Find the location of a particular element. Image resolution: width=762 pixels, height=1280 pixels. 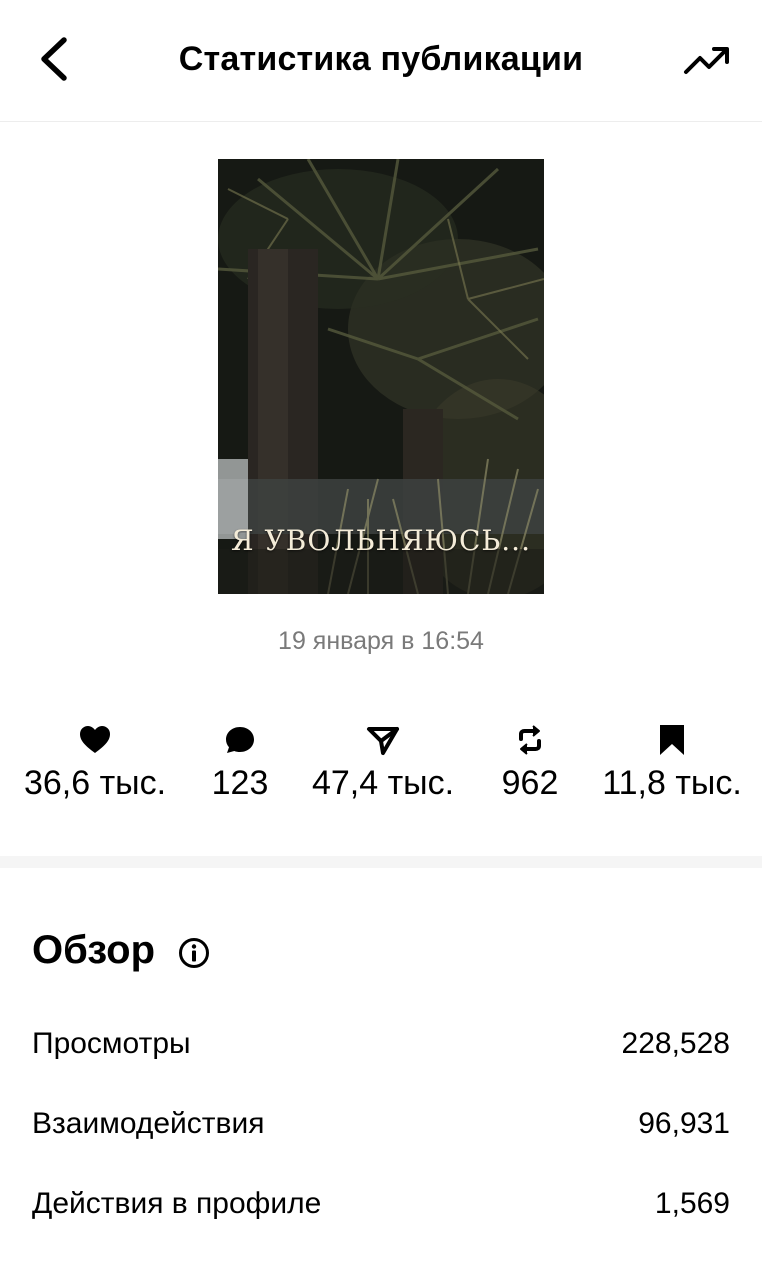

saves-count: 11,8 тыс. is located at coordinates (672, 783).